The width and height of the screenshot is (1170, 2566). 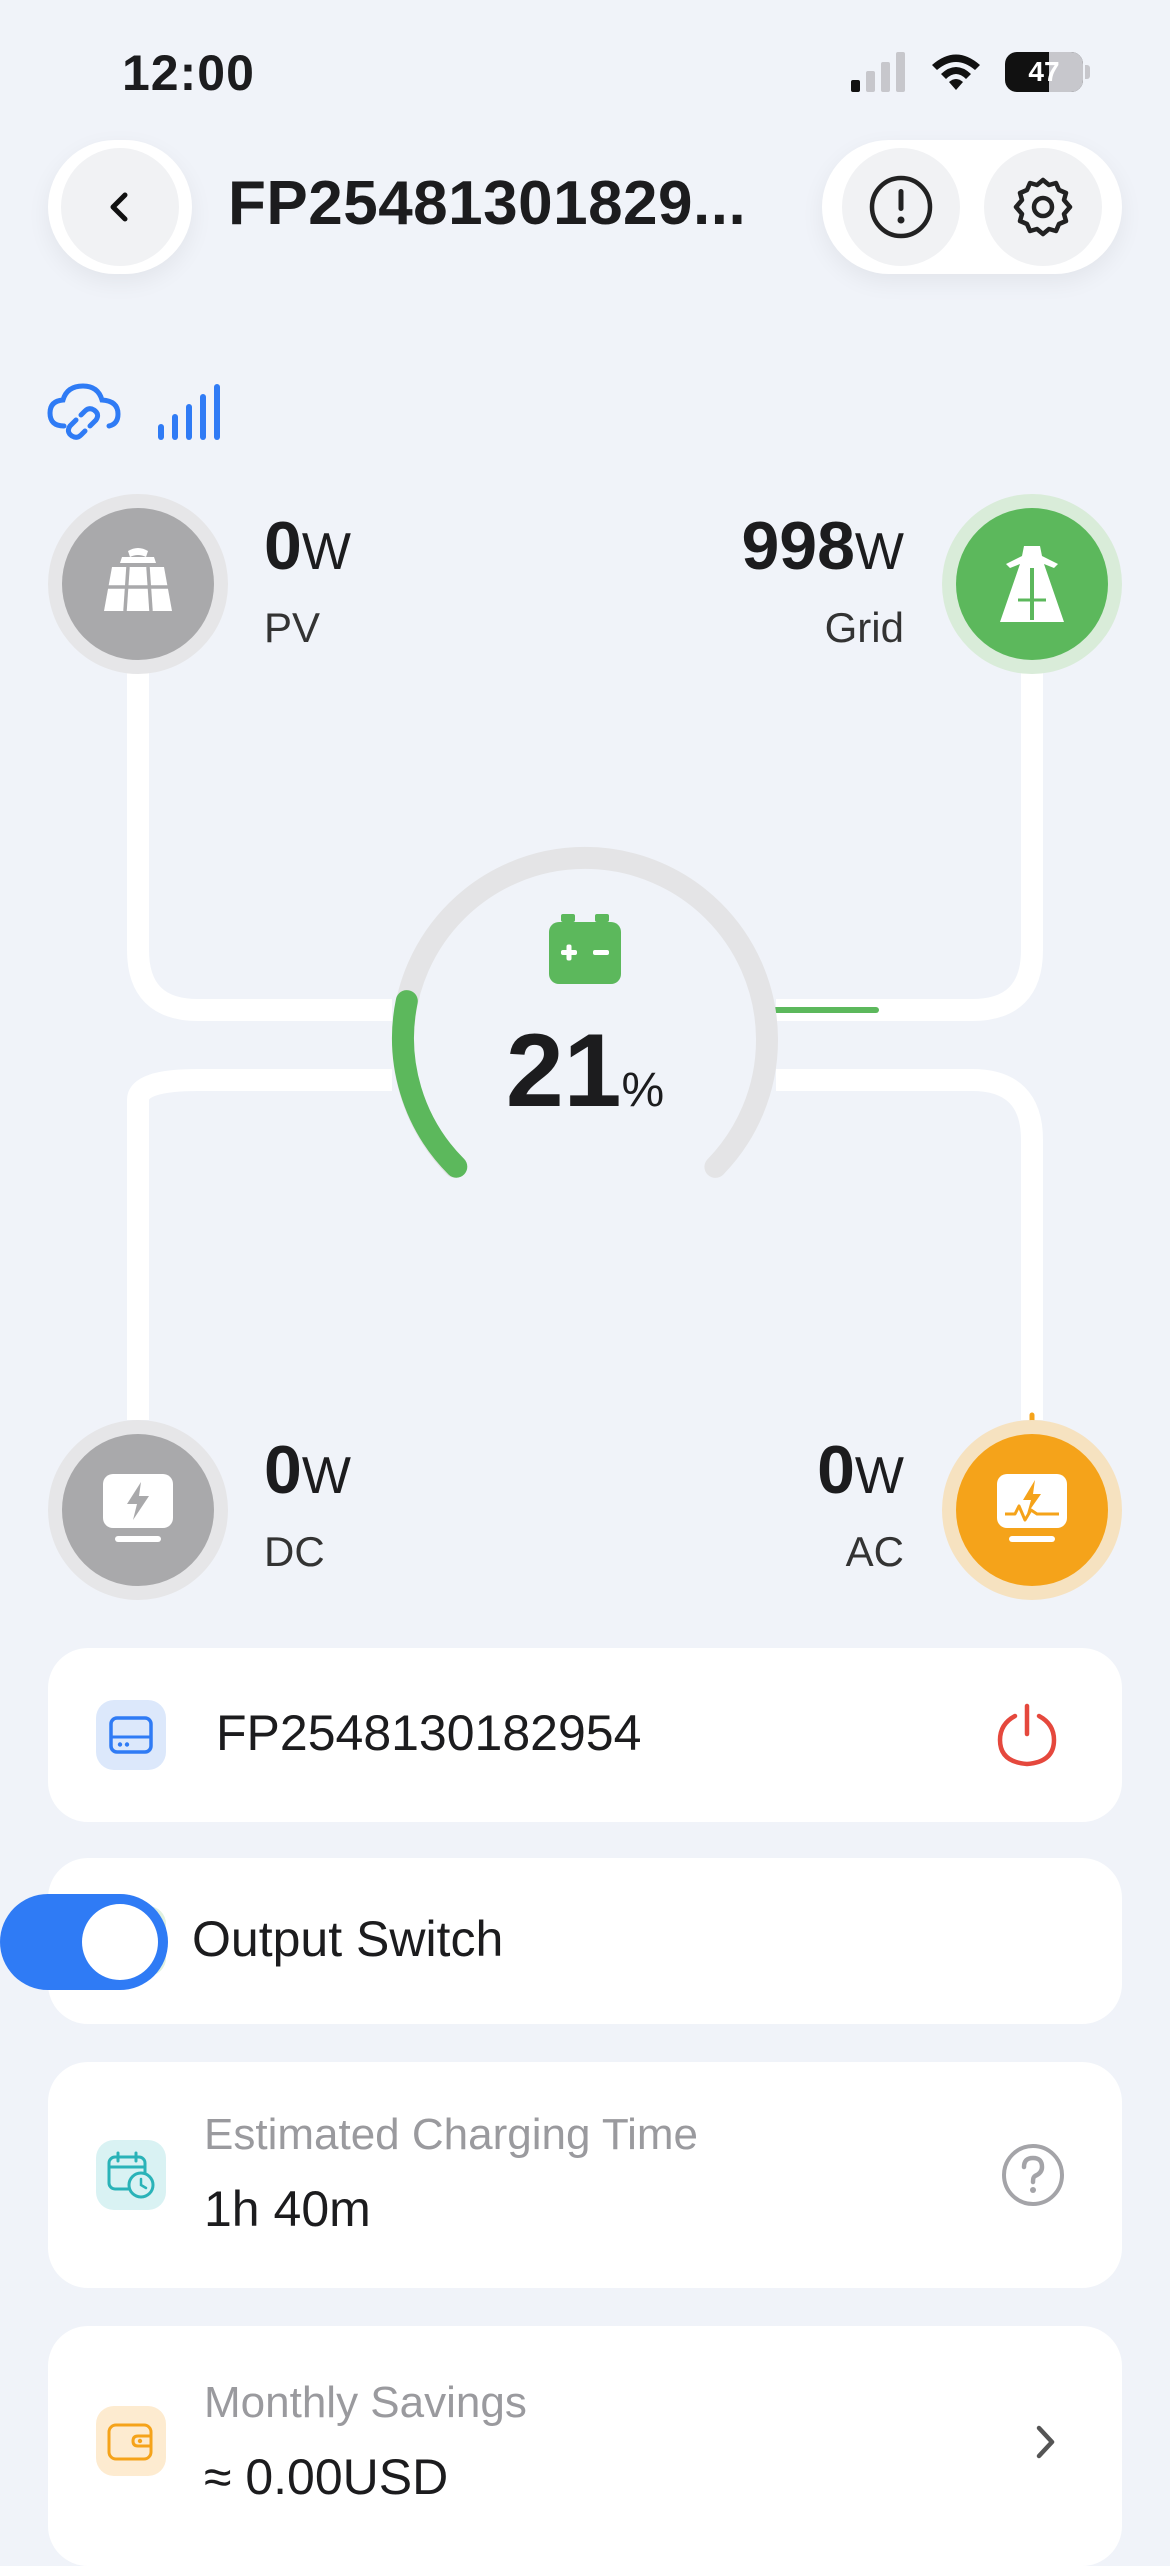 What do you see at coordinates (326, 1476) in the screenshot?
I see `dc-unit: W` at bounding box center [326, 1476].